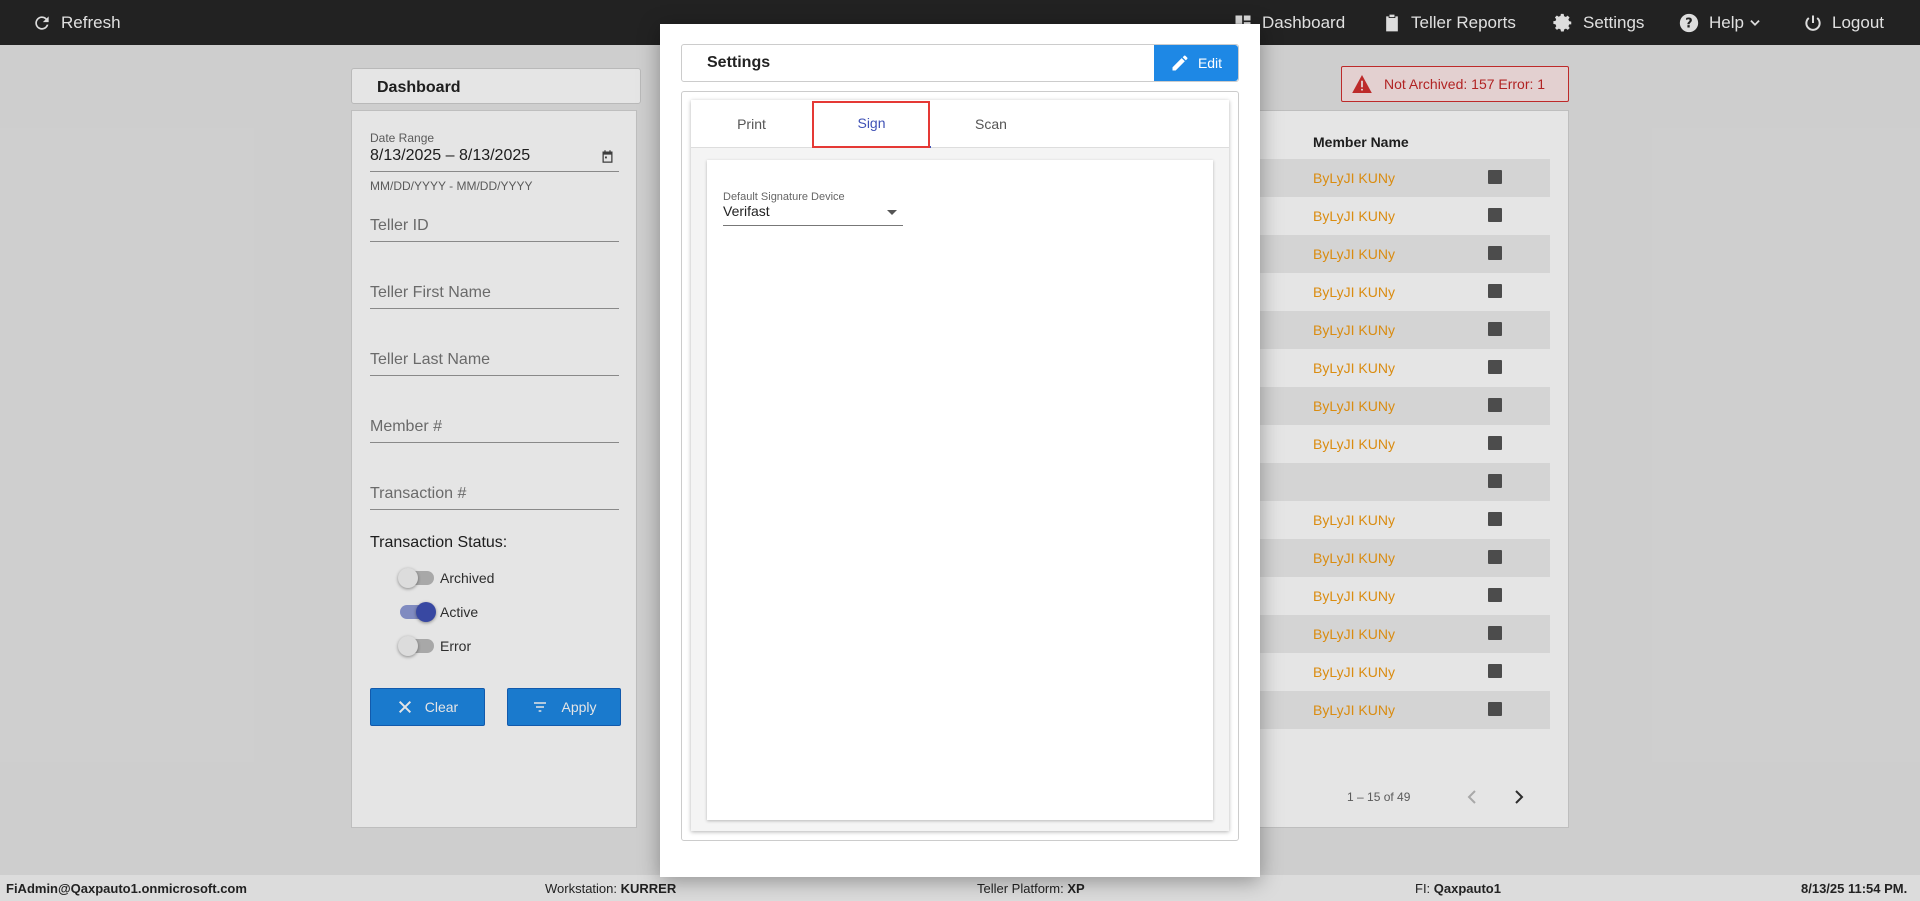  Describe the element at coordinates (1467, 888) in the screenshot. I see `fi-value: Qaxpauto1` at that location.